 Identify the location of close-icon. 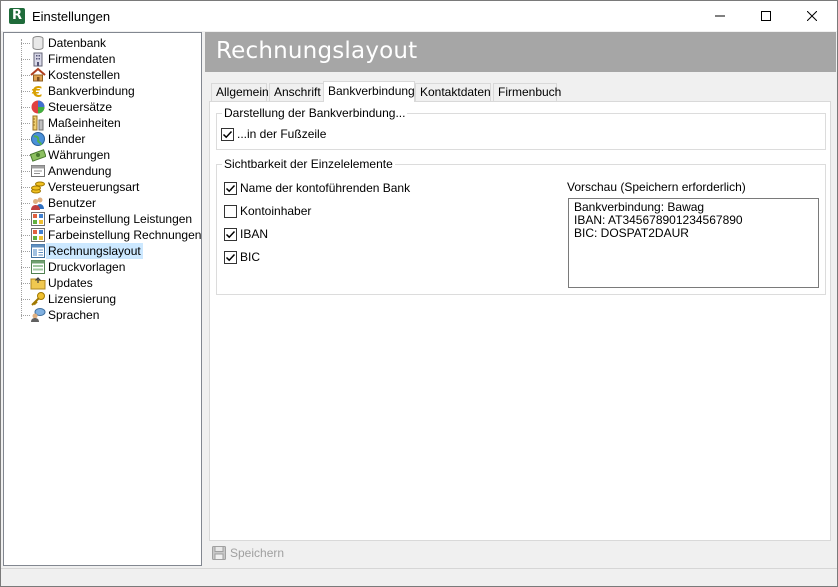
(812, 16).